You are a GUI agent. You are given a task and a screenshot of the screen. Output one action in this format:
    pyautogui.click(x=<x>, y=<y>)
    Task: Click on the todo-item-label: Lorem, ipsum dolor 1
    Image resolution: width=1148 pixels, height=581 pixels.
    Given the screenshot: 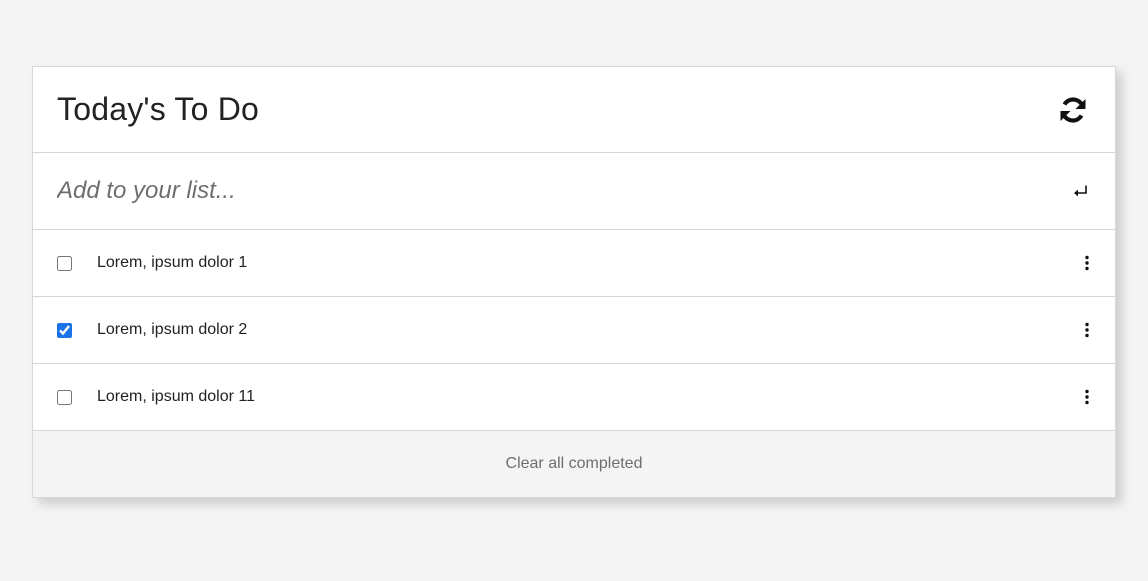 What is the action you would take?
    pyautogui.click(x=172, y=262)
    